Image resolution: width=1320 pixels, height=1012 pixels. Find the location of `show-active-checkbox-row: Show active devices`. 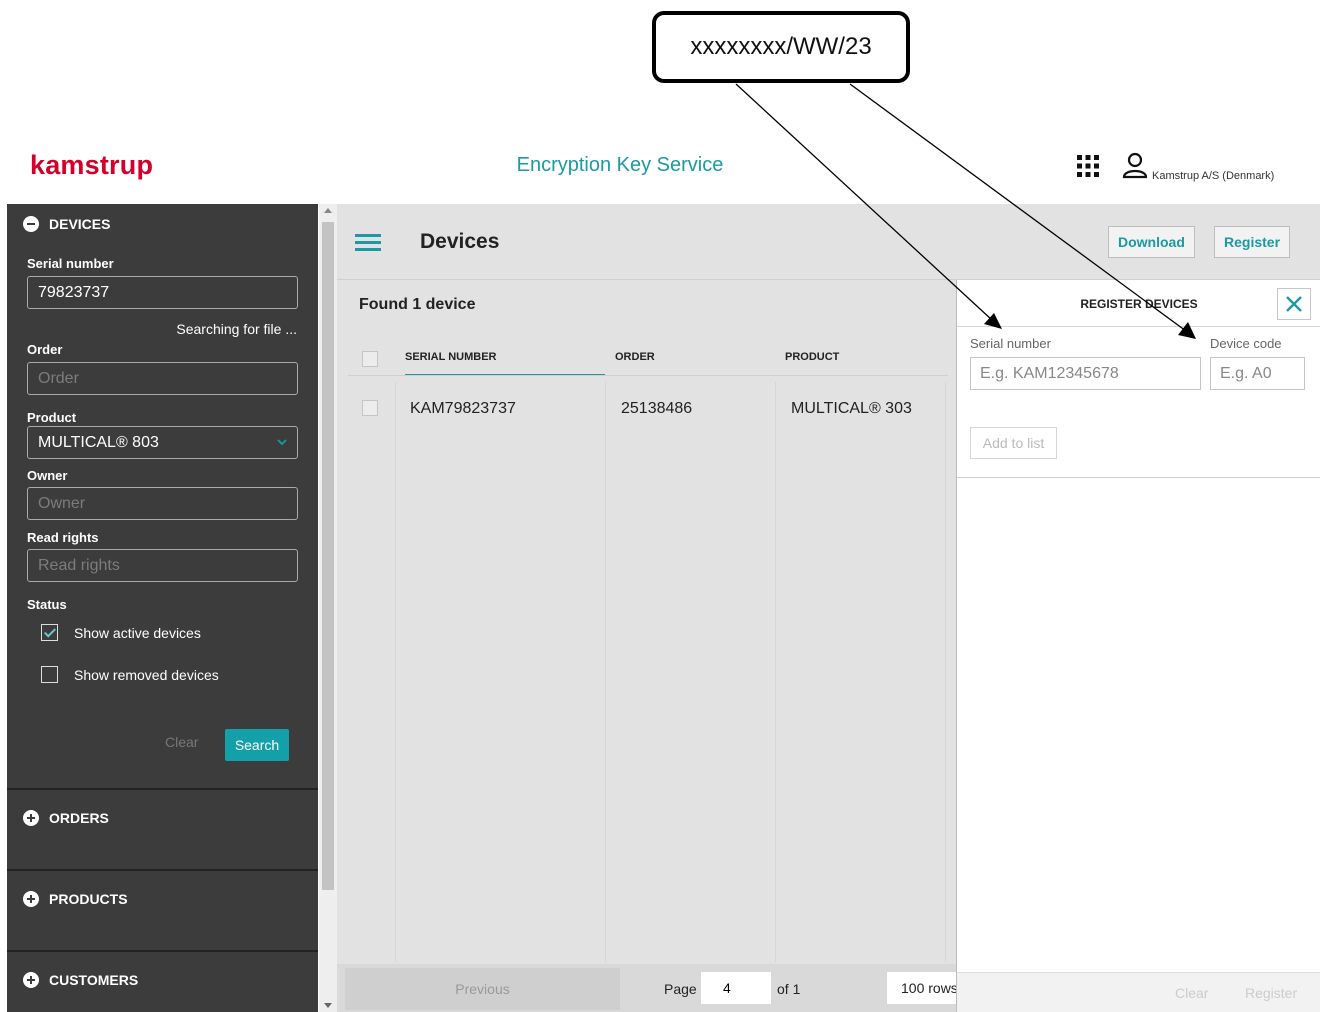

show-active-checkbox-row: Show active devices is located at coordinates (121, 632).